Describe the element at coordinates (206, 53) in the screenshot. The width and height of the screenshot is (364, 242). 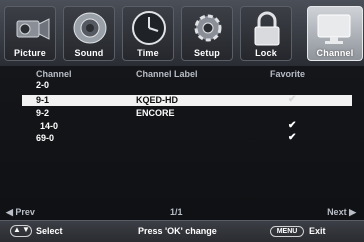
I see `tab-label: Setup` at that location.